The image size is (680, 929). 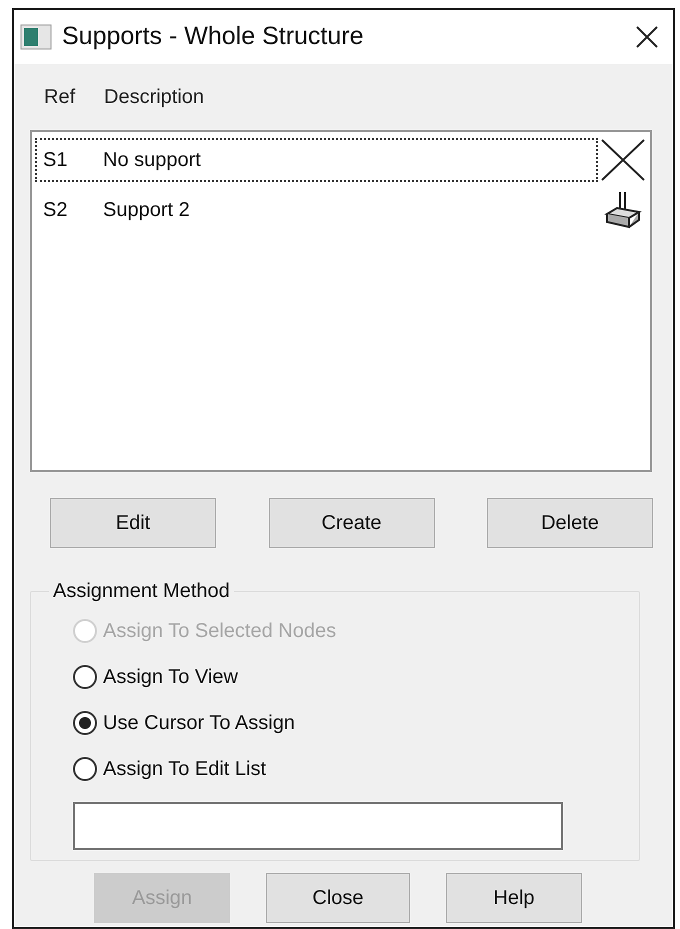 What do you see at coordinates (647, 37) in the screenshot?
I see `close-icon` at bounding box center [647, 37].